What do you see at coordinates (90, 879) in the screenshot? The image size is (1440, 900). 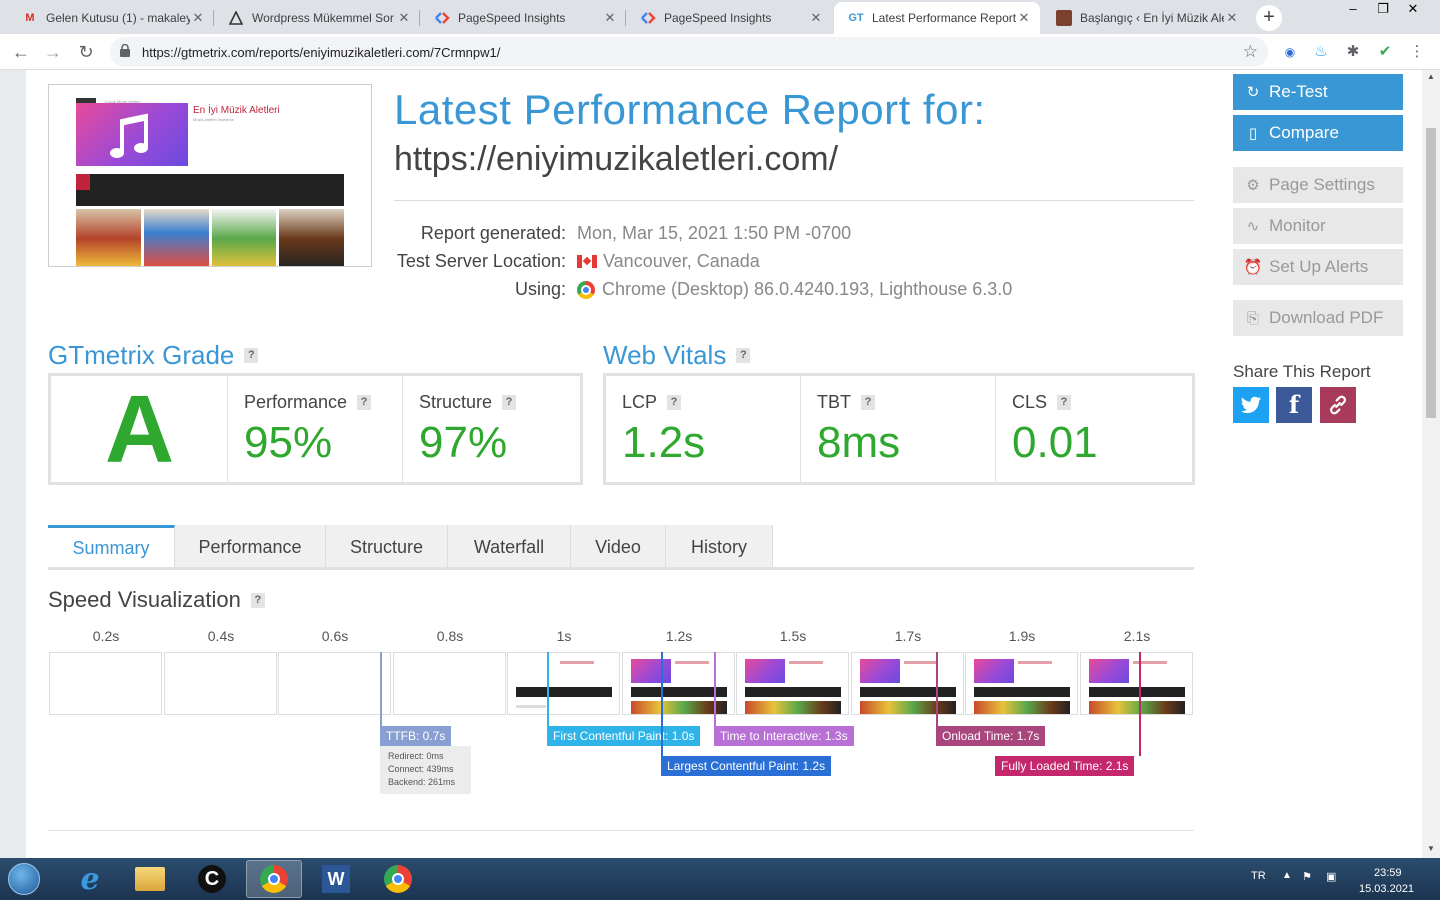 I see `internet-explorer-icon: e` at bounding box center [90, 879].